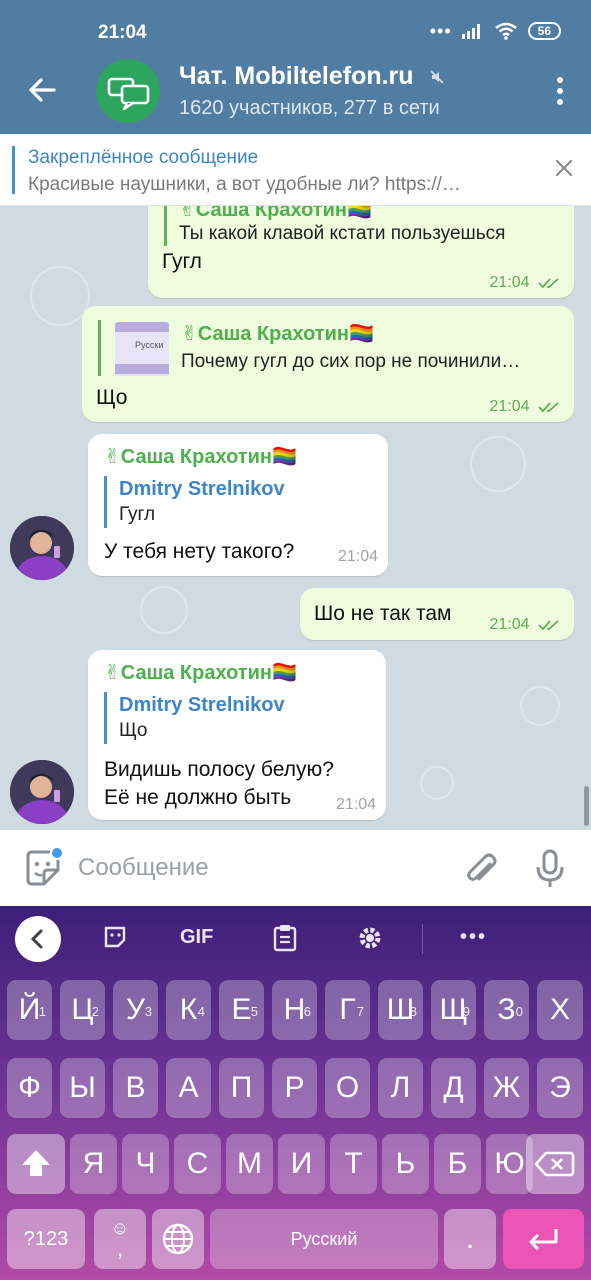 The width and height of the screenshot is (591, 1280). I want to click on chevron-left-icon, so click(36, 939).